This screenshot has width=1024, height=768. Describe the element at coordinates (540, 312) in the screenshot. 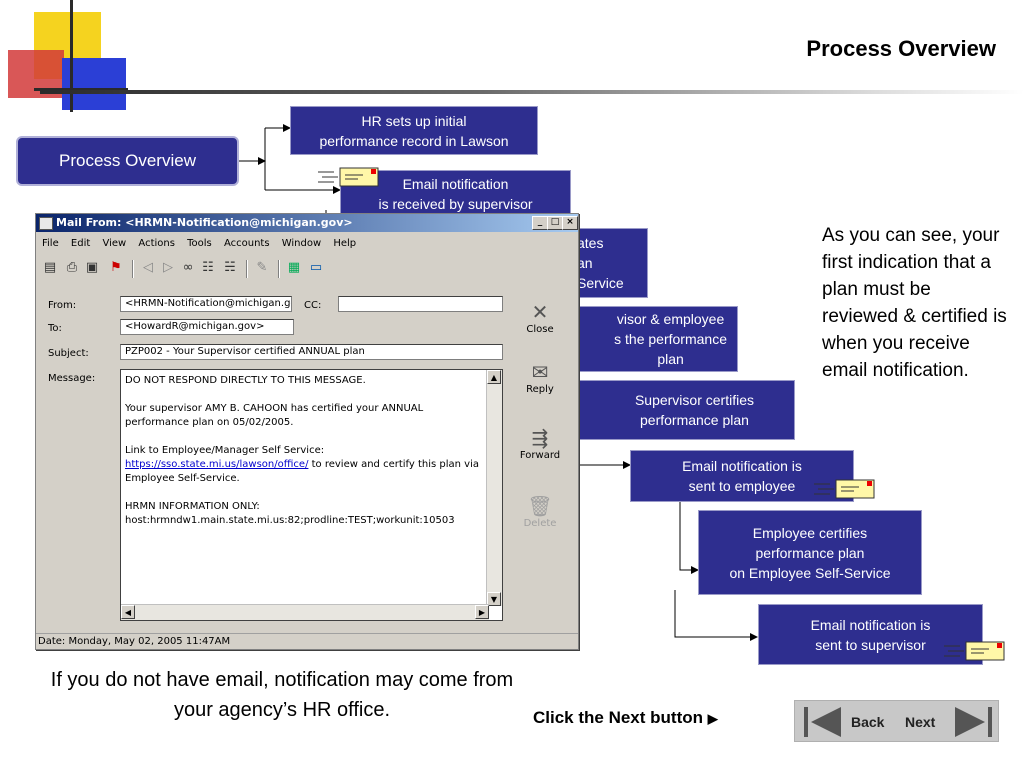

I see `close-icon: ✕` at that location.